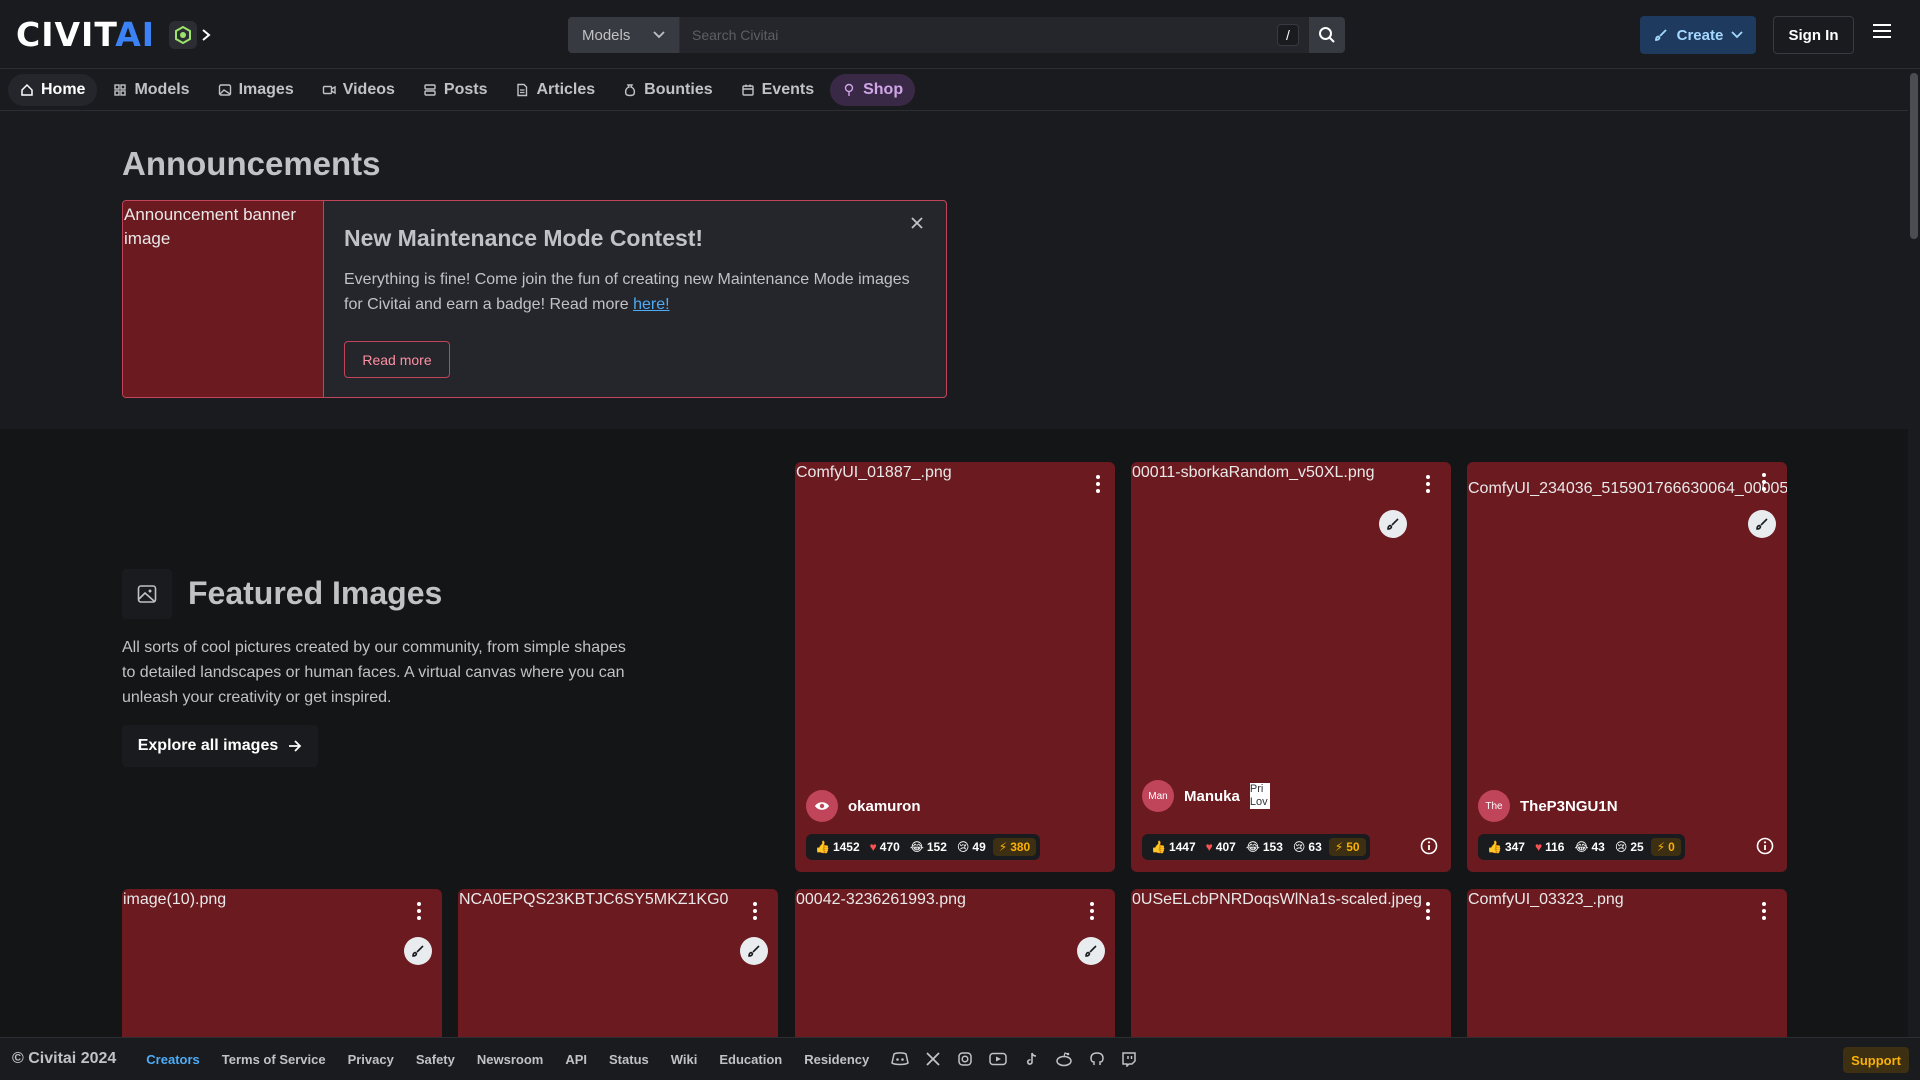  Describe the element at coordinates (371, 1059) in the screenshot. I see `footer-link-privacy: Privacy` at that location.